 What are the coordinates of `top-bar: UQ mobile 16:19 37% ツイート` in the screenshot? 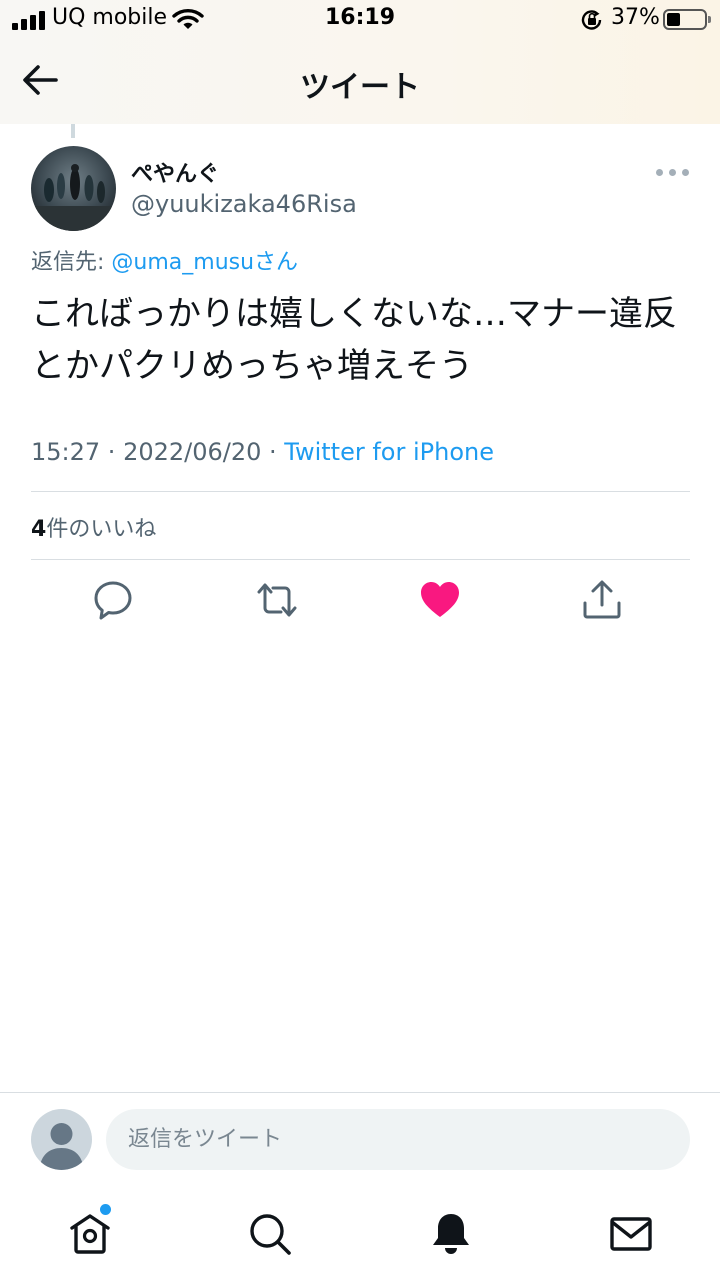 It's located at (360, 62).